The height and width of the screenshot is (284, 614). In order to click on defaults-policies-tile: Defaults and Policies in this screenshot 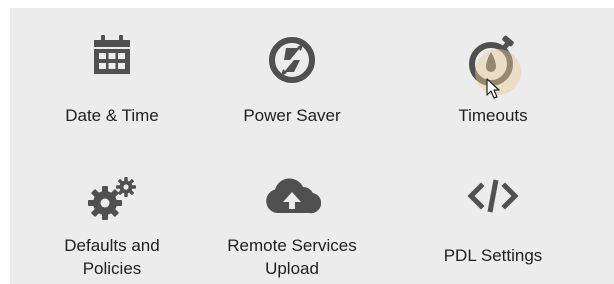, I will do `click(112, 216)`.